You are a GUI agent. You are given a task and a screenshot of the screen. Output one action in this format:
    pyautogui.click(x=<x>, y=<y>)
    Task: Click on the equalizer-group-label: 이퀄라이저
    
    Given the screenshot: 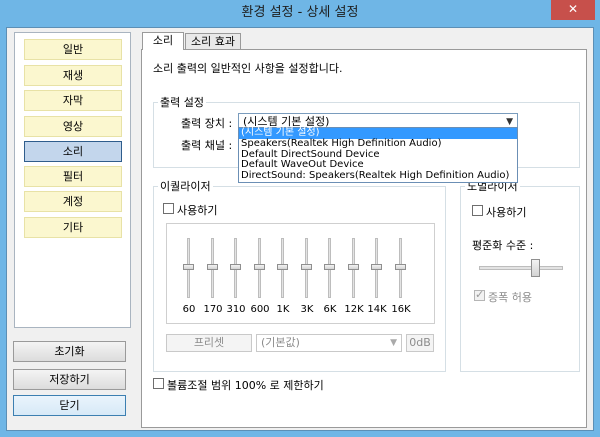 What is the action you would take?
    pyautogui.click(x=185, y=186)
    